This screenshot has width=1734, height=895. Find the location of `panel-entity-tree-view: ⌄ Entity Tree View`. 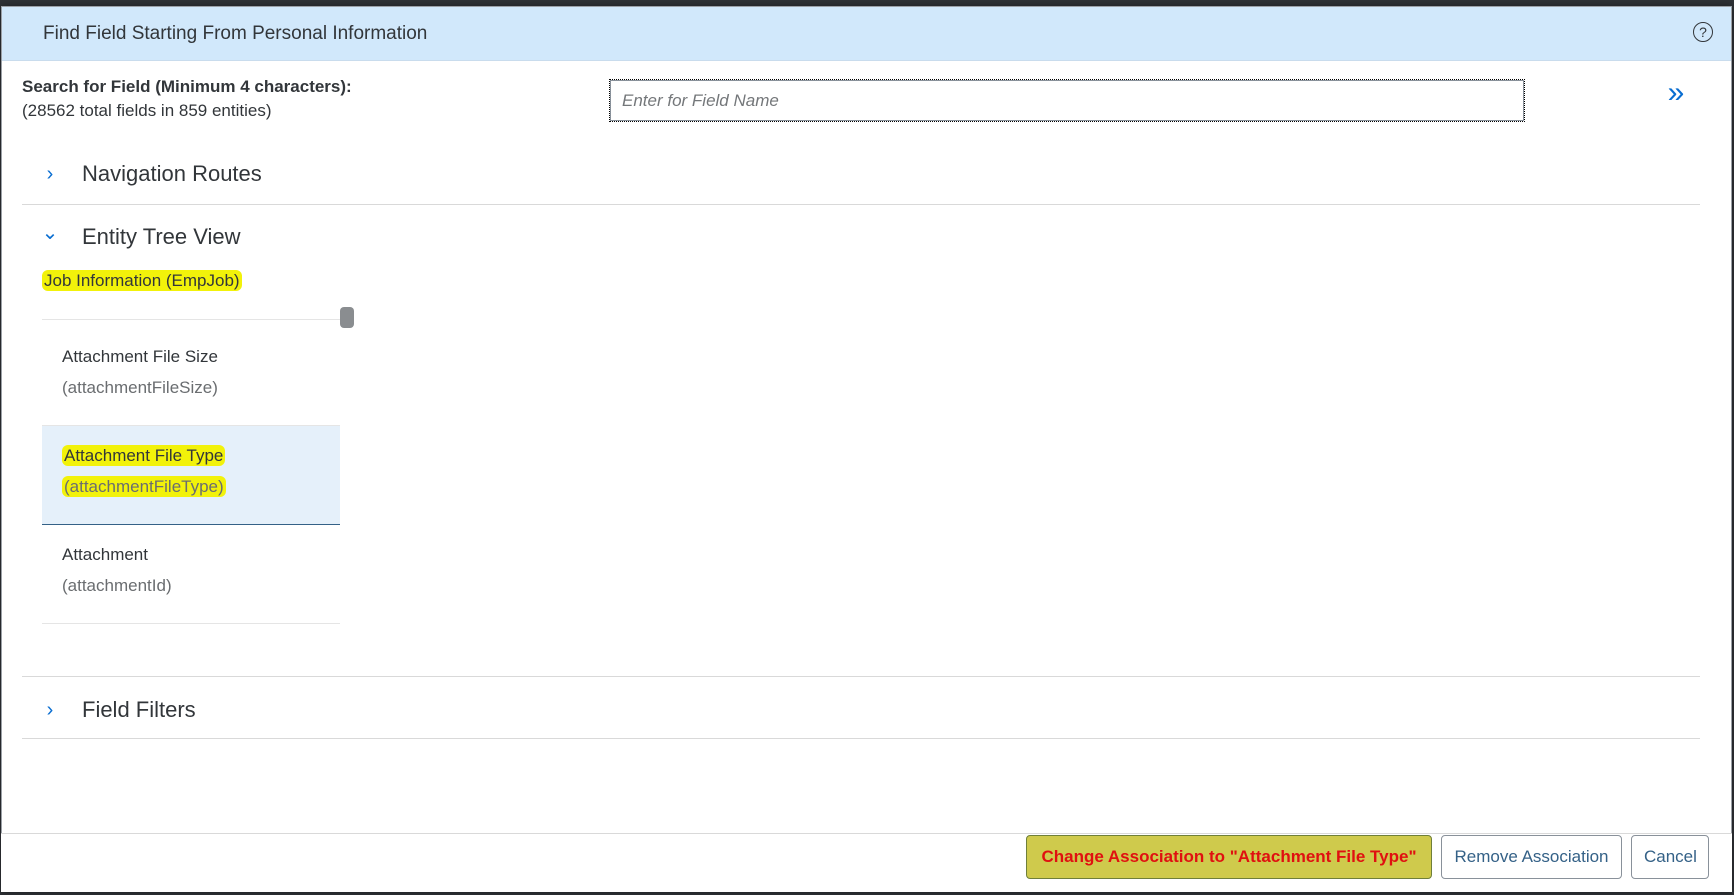

panel-entity-tree-view: ⌄ Entity Tree View is located at coordinates (861, 238).